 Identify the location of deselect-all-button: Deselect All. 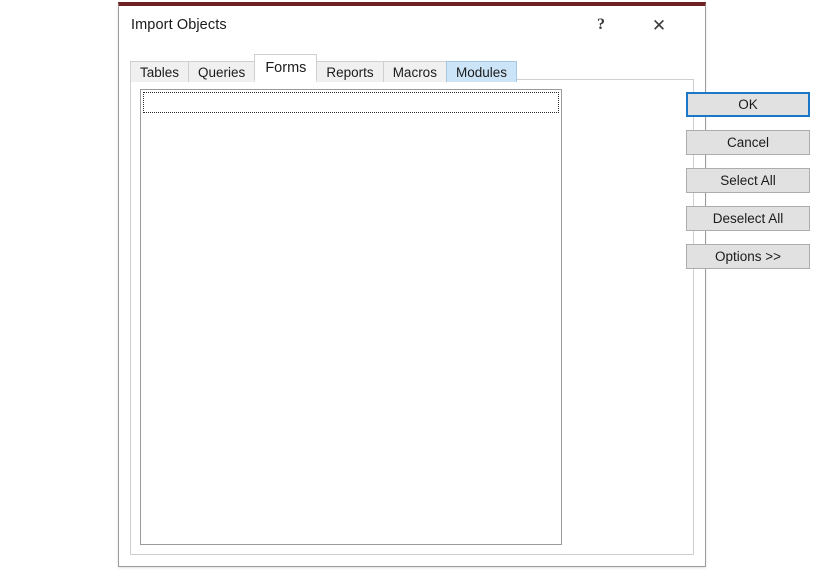
(748, 218).